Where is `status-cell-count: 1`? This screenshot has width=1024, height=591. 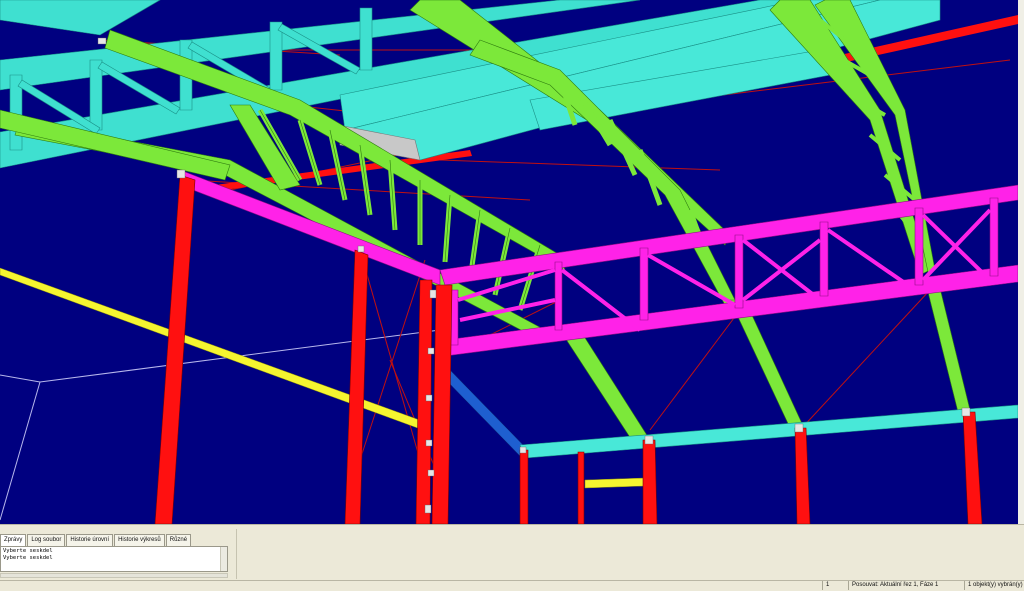
status-cell-count: 1 is located at coordinates (835, 585).